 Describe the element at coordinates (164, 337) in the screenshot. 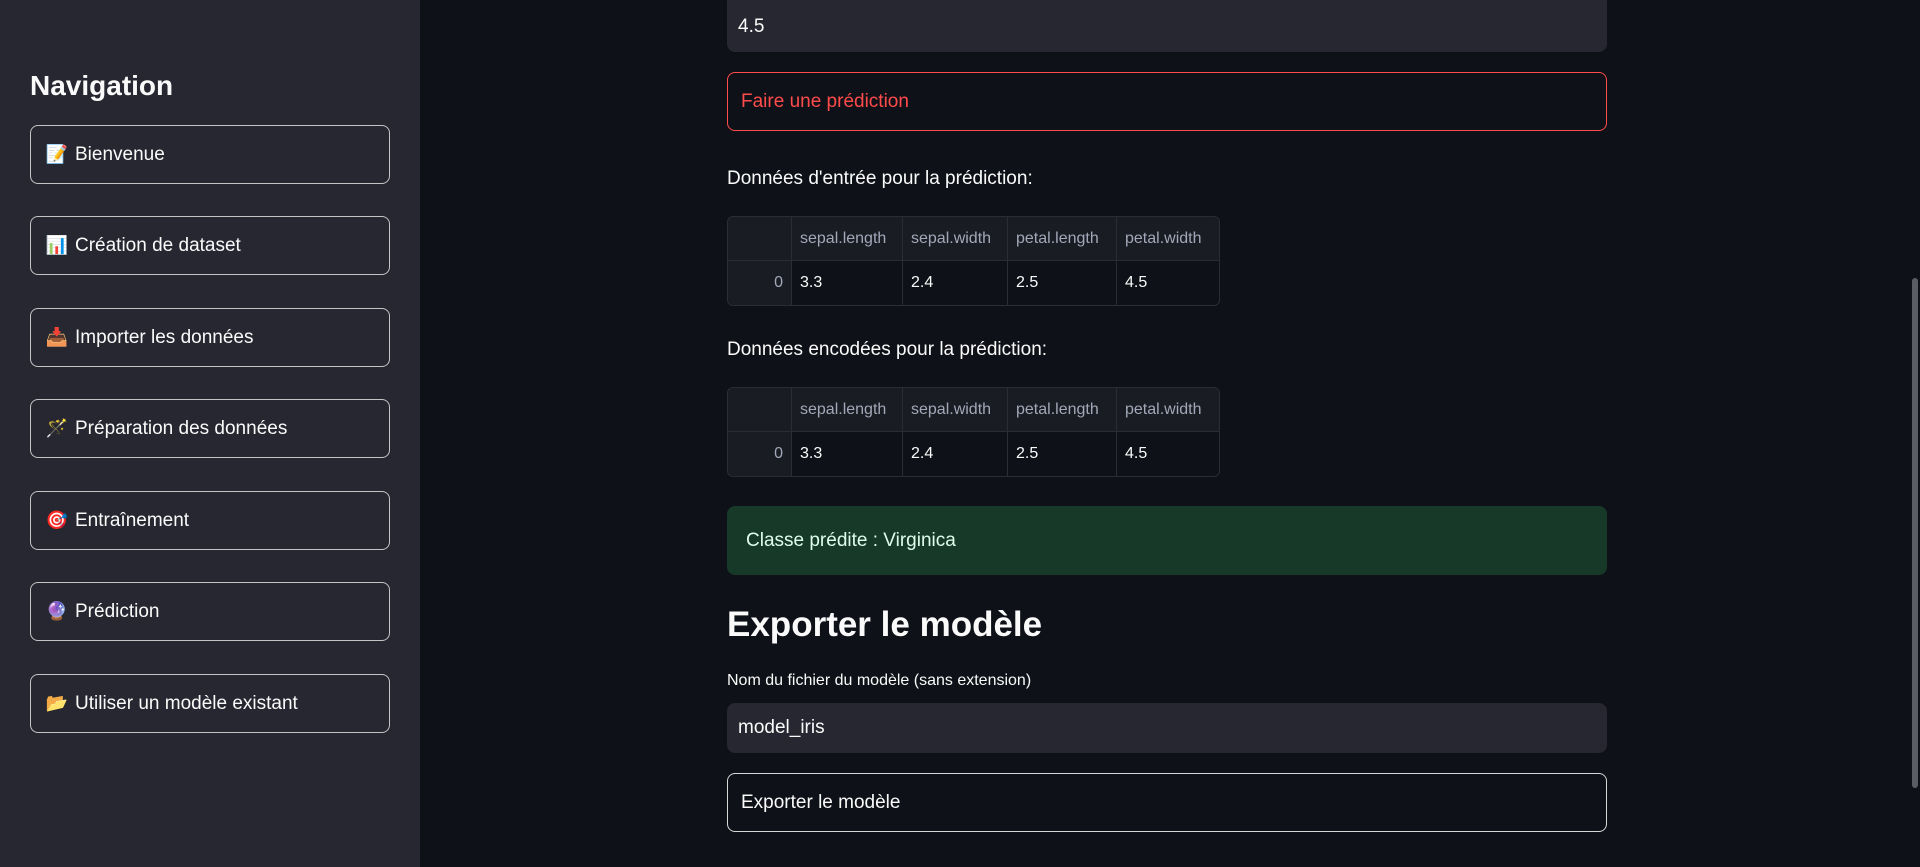

I see `nav-label: Importer les données` at that location.